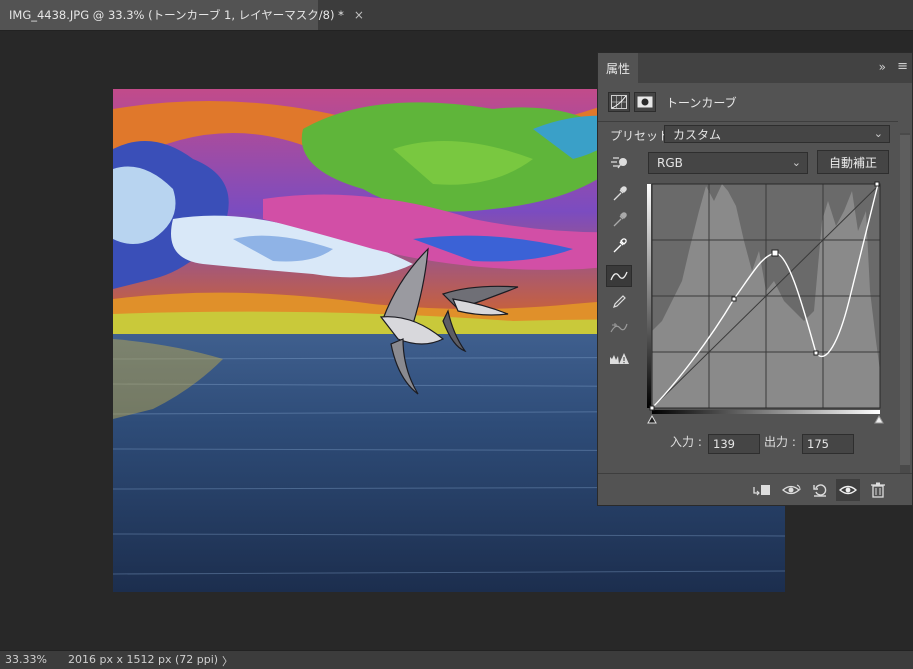 Image resolution: width=913 pixels, height=669 pixels. Describe the element at coordinates (748, 121) in the screenshot. I see `divider` at that location.